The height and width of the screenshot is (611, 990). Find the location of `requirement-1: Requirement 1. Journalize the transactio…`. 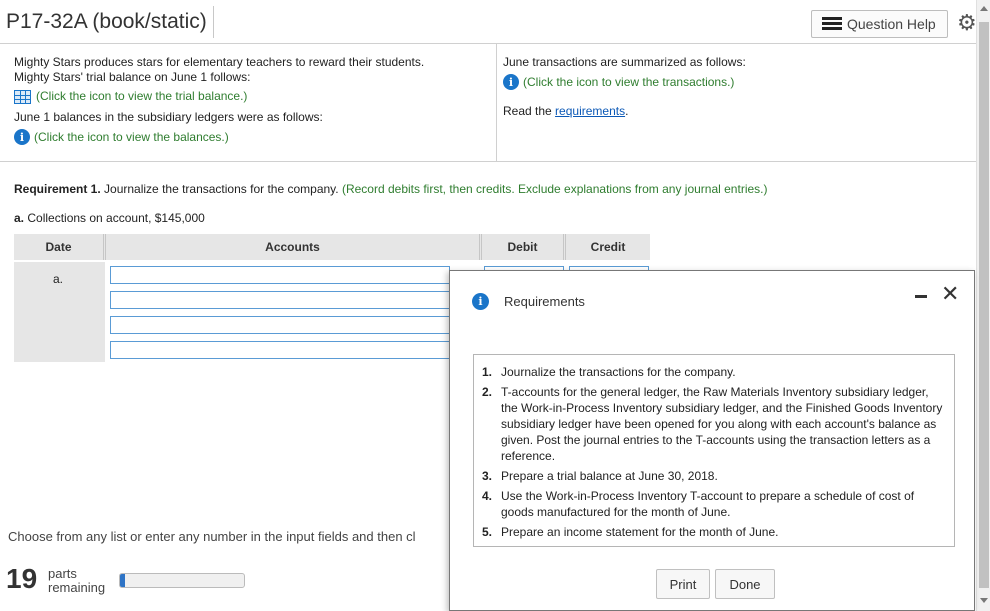

requirement-1: Requirement 1. Journalize the transactio… is located at coordinates (390, 189).